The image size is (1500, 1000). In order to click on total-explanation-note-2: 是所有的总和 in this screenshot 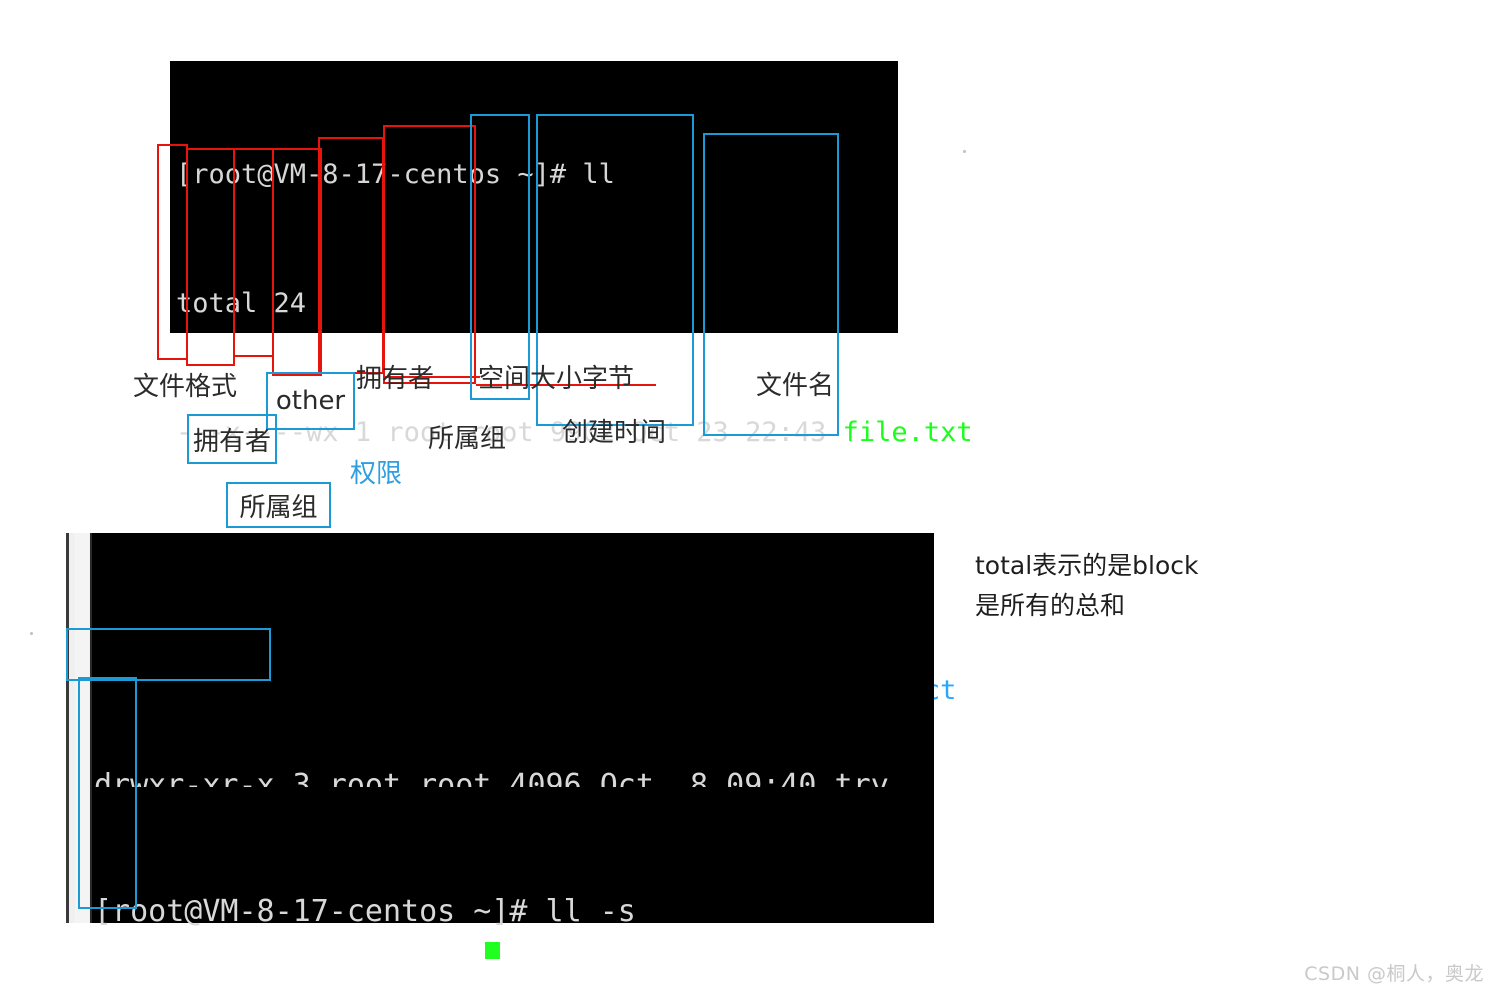, I will do `click(1050, 606)`.